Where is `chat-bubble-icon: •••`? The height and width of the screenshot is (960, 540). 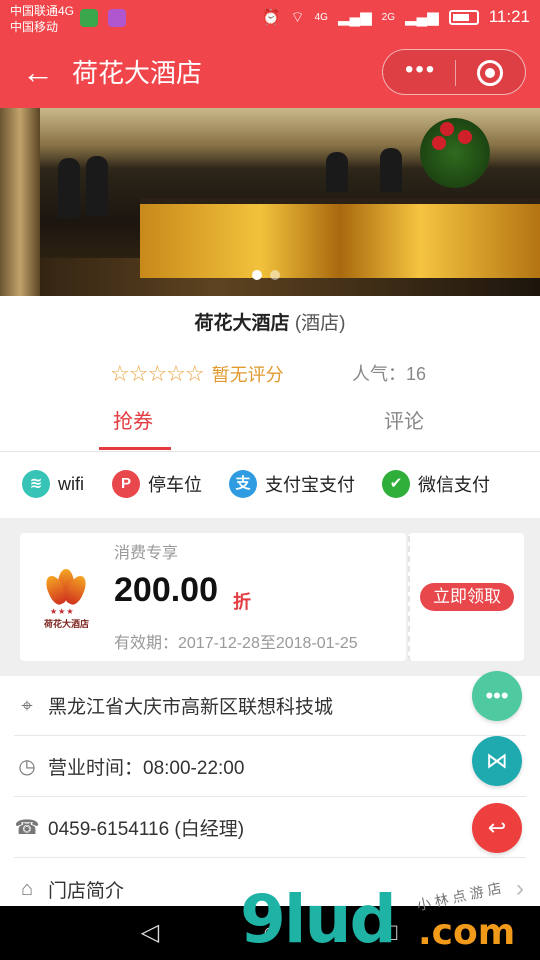 chat-bubble-icon: ••• is located at coordinates (497, 695).